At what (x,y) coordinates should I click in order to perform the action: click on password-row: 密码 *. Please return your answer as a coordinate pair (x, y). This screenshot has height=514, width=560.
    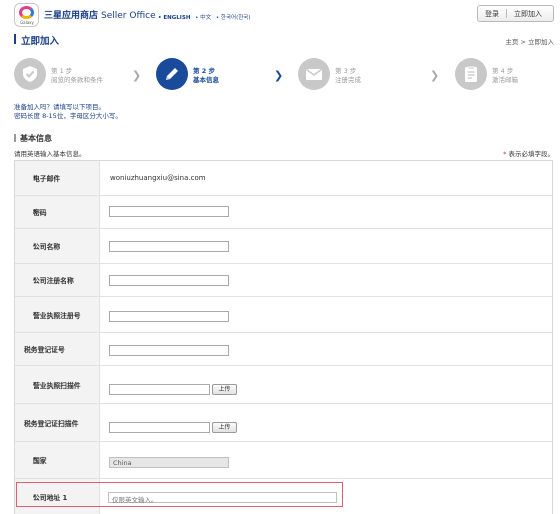
    Looking at the image, I should click on (283, 212).